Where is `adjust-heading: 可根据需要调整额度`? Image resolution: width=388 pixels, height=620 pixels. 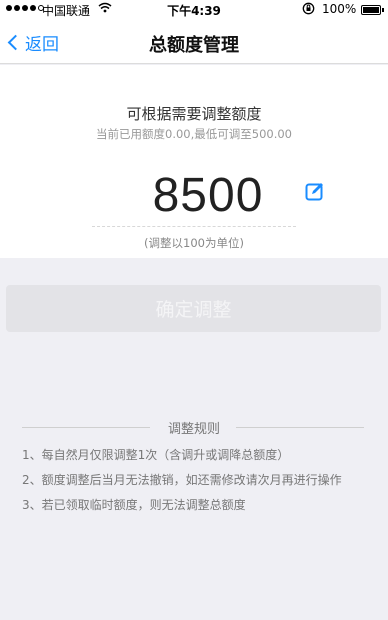
adjust-heading: 可根据需要调整额度 is located at coordinates (194, 114).